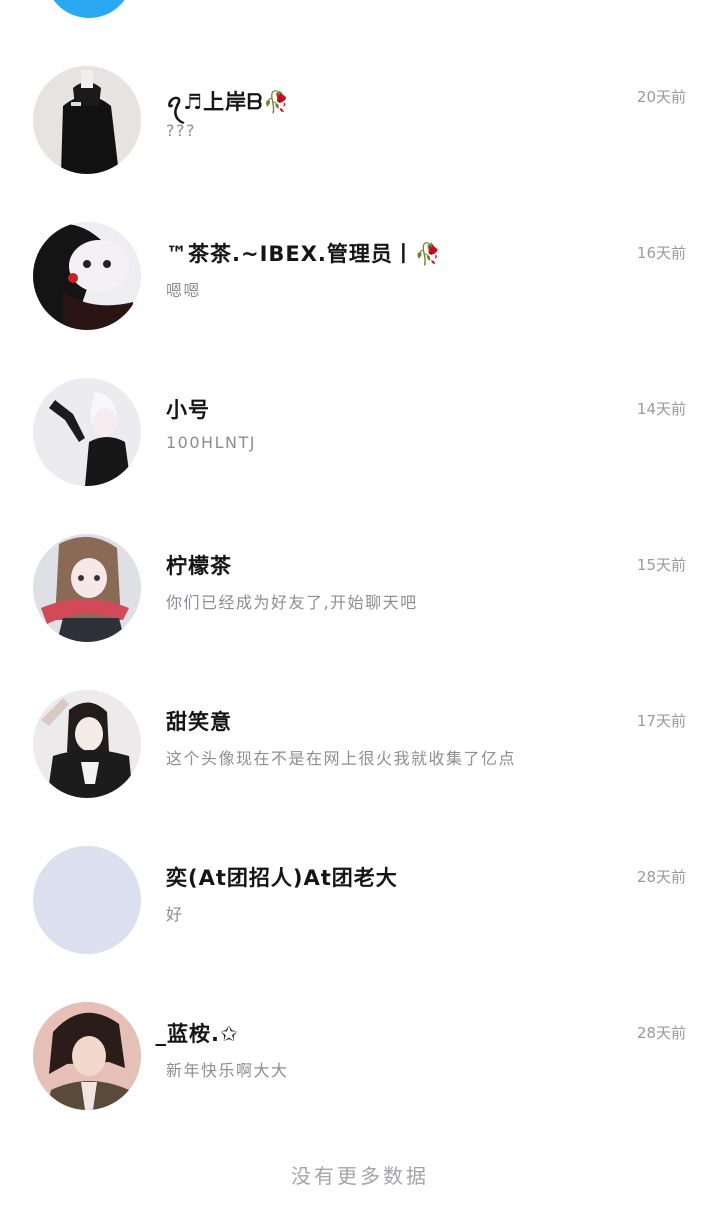 The height and width of the screenshot is (1209, 720). I want to click on contact-name: ™茶茶.~IBEX.管理员丨🥀, so click(304, 254).